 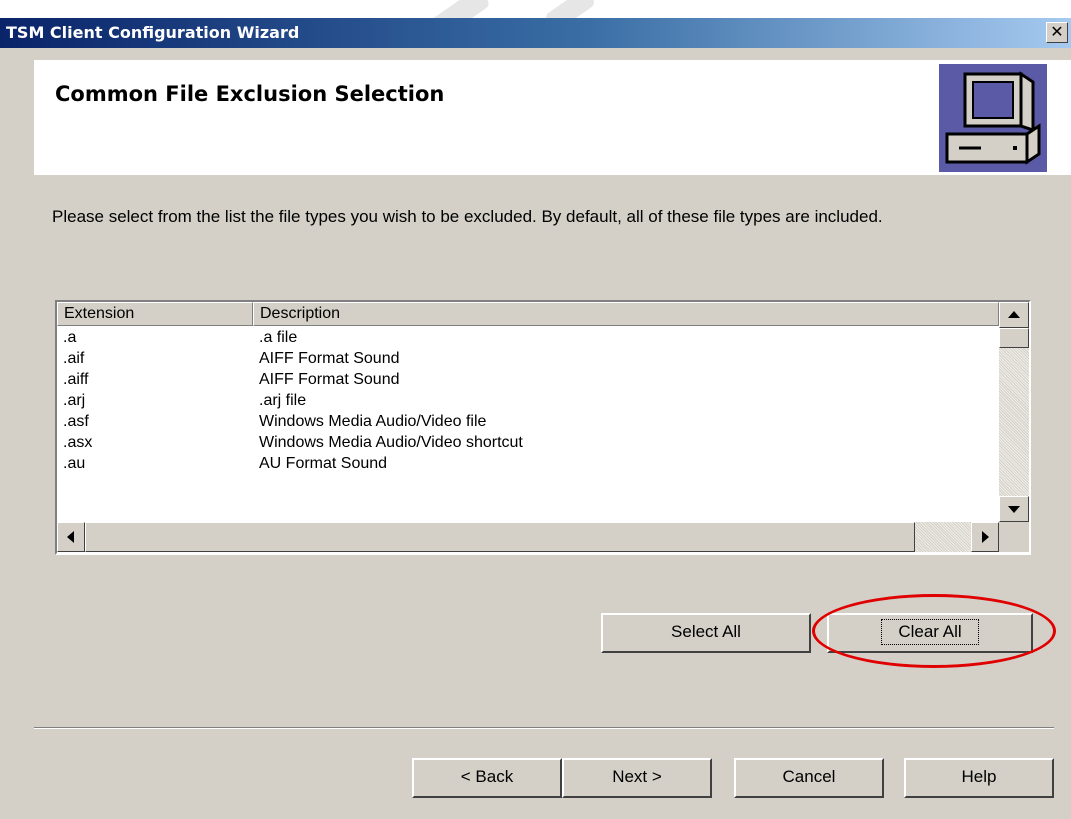 I want to click on close-button: ✕, so click(x=1057, y=32).